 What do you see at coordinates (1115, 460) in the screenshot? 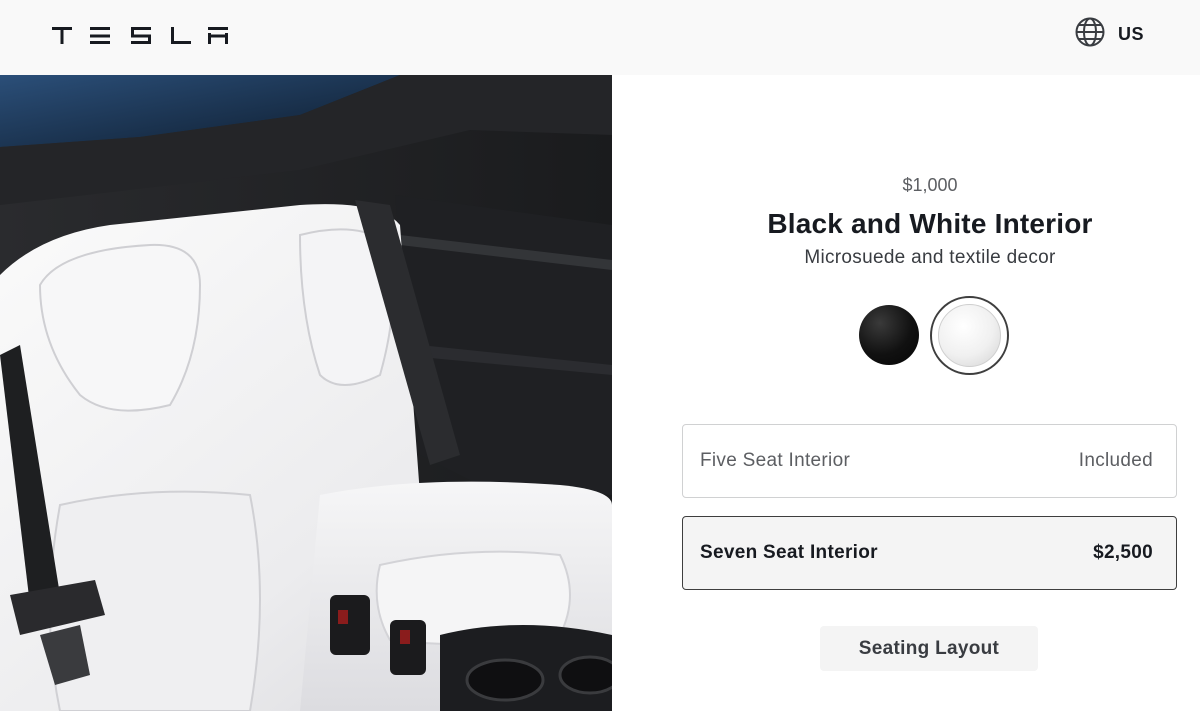
I see `option-price: Included` at bounding box center [1115, 460].